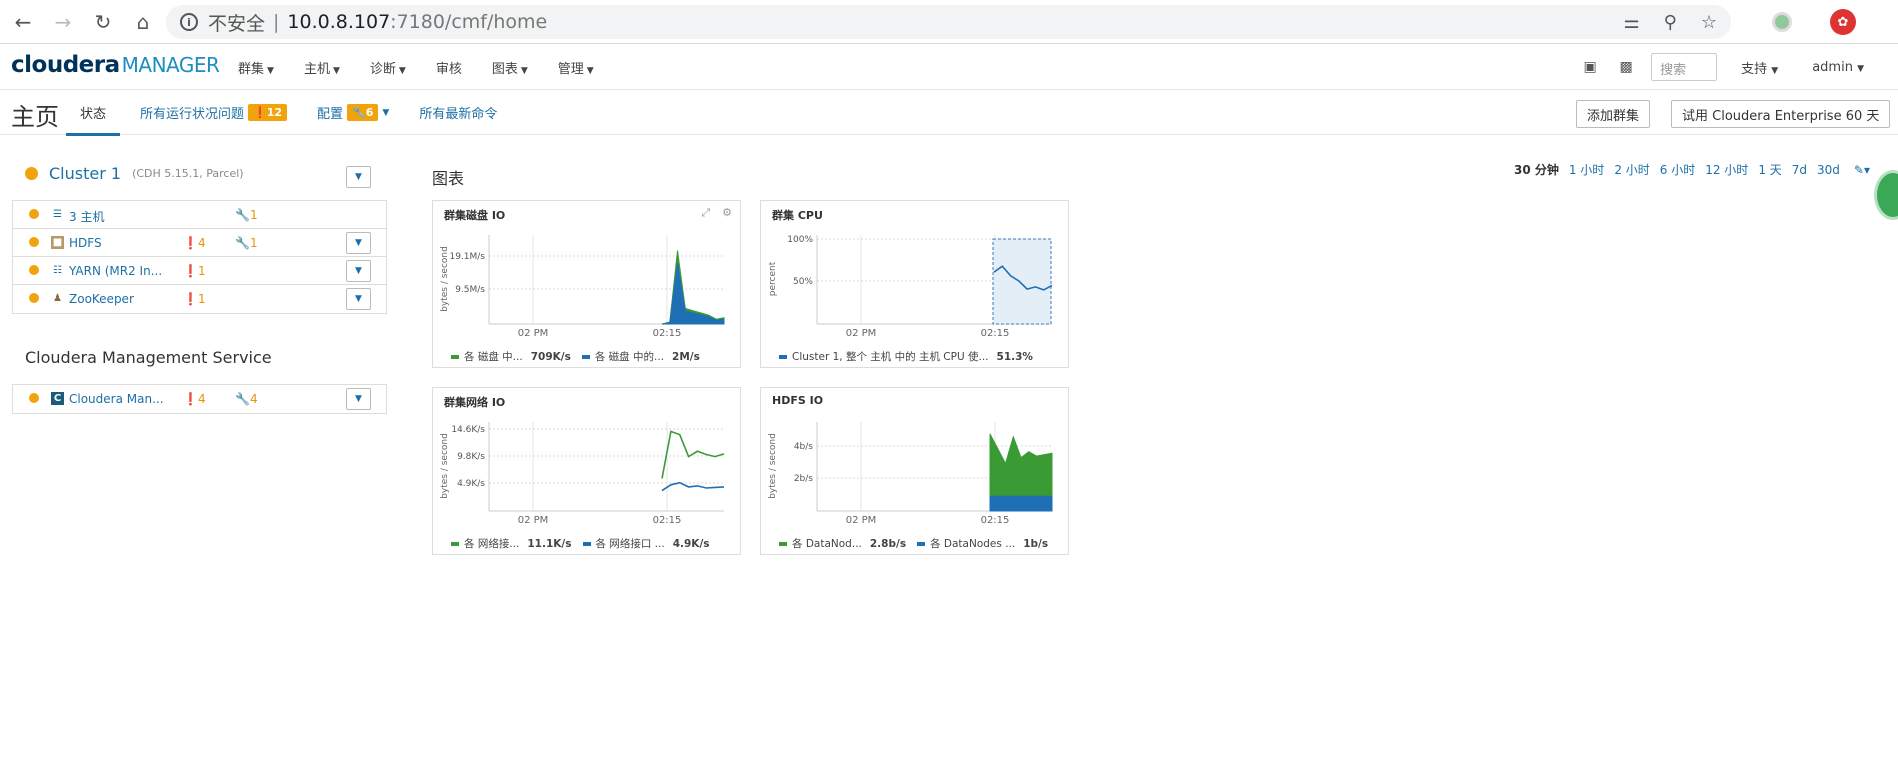  What do you see at coordinates (1799, 170) in the screenshot?
I see `time-range-7d: 7d` at bounding box center [1799, 170].